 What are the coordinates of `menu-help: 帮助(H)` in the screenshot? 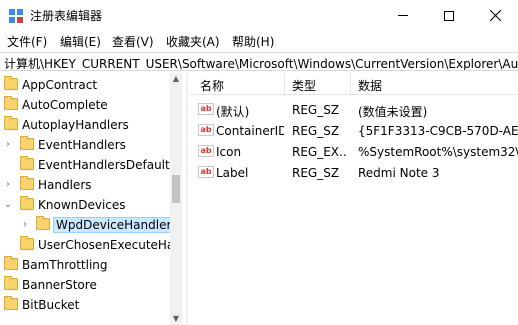 It's located at (253, 41).